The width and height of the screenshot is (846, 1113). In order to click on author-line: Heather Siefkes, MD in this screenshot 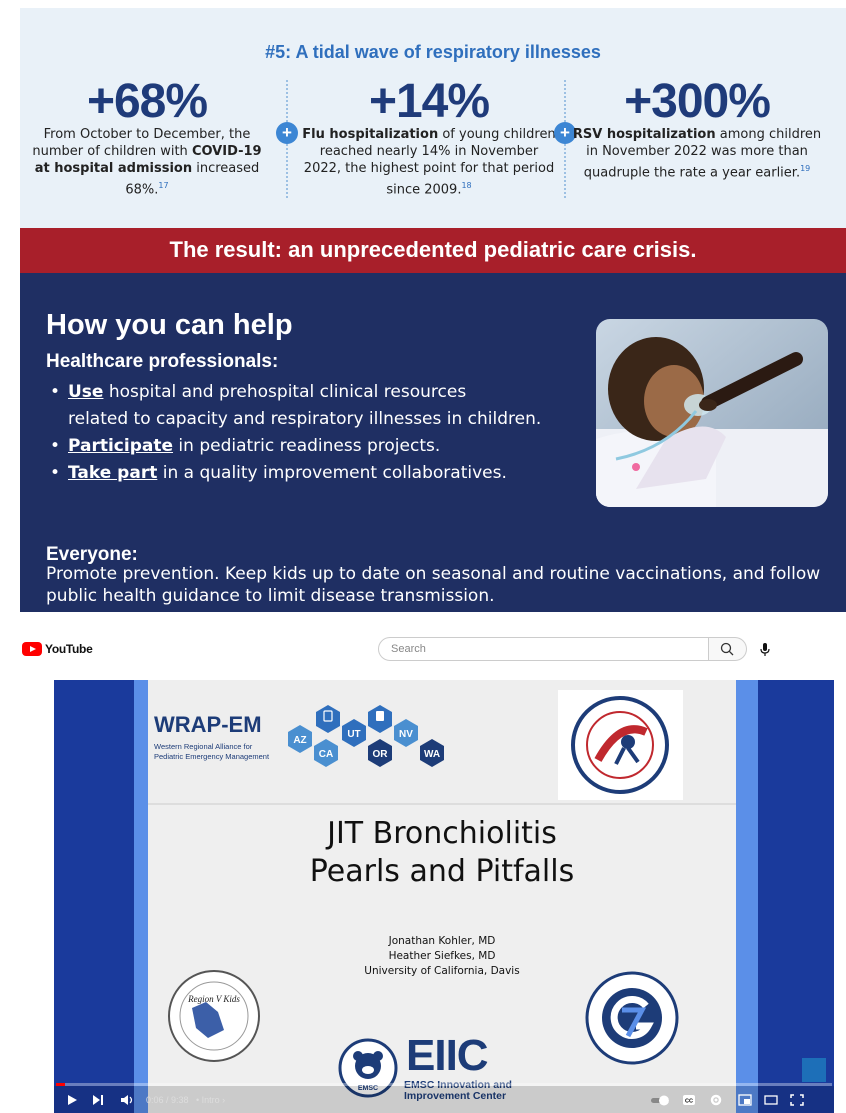, I will do `click(442, 956)`.